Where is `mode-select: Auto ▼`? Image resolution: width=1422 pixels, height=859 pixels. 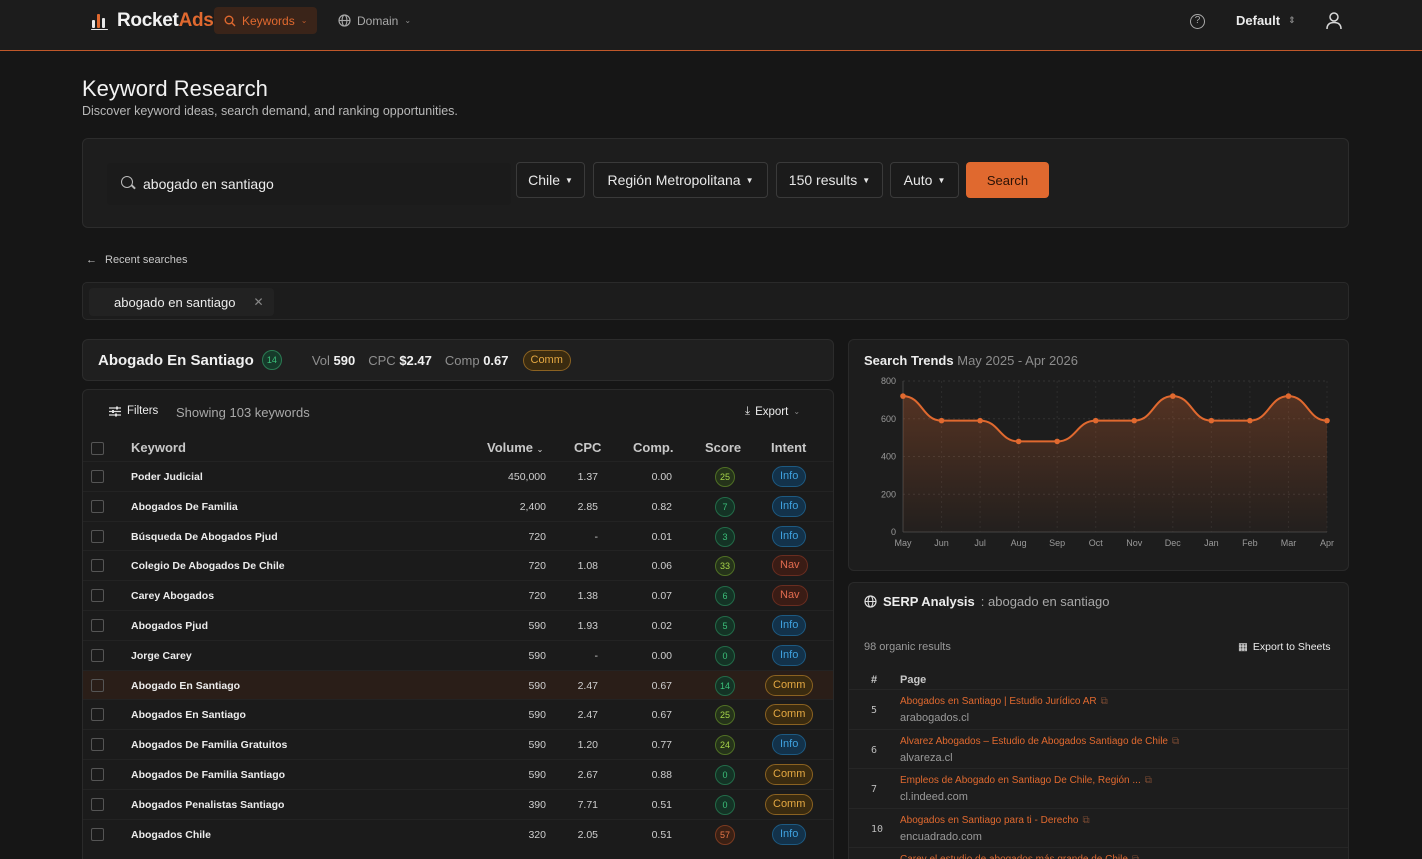 mode-select: Auto ▼ is located at coordinates (924, 180).